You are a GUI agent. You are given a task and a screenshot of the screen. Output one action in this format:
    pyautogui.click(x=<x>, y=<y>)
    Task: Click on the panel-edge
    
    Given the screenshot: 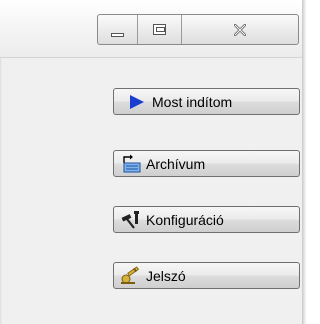 What is the action you would take?
    pyautogui.click(x=1, y=191)
    